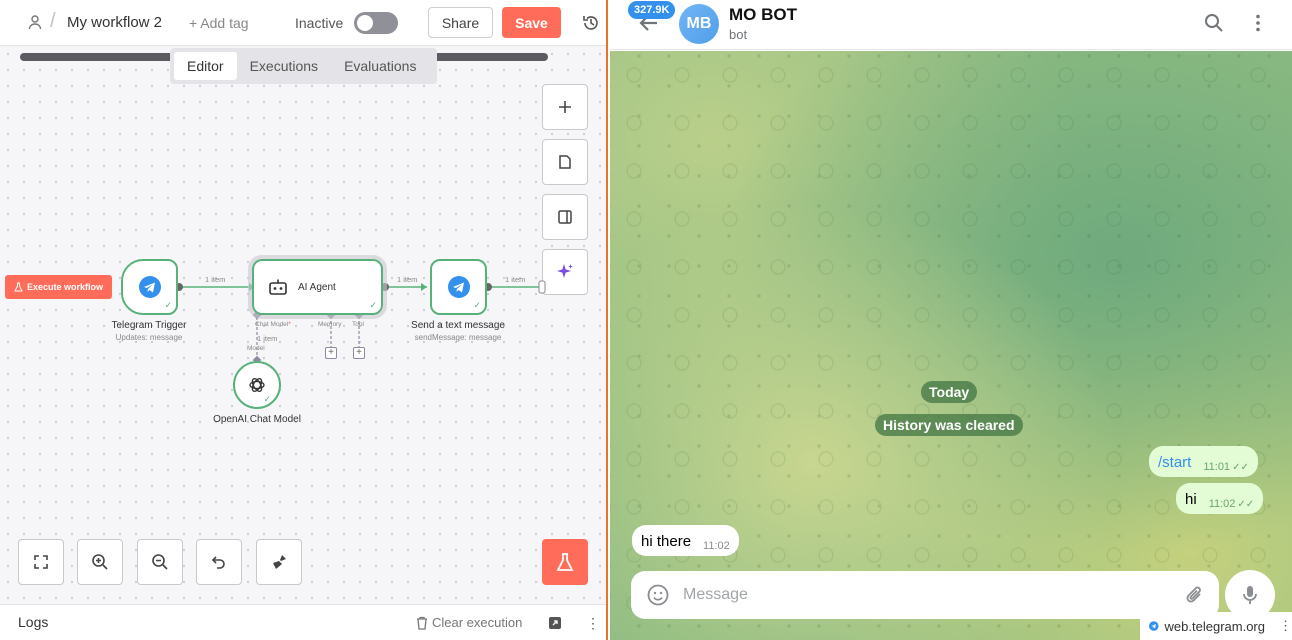 This screenshot has width=1292, height=640. I want to click on unread-count-badge: 327.9K, so click(652, 10).